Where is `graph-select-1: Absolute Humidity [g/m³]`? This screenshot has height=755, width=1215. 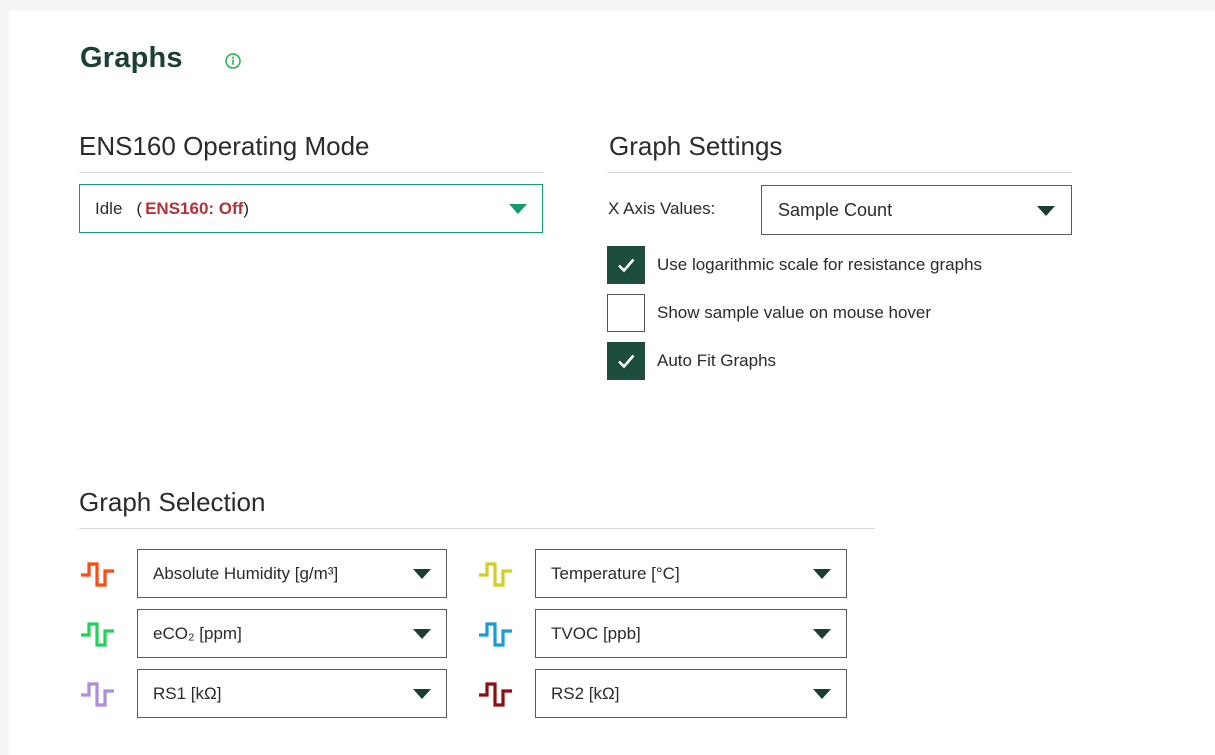
graph-select-1: Absolute Humidity [g/m³] is located at coordinates (292, 573).